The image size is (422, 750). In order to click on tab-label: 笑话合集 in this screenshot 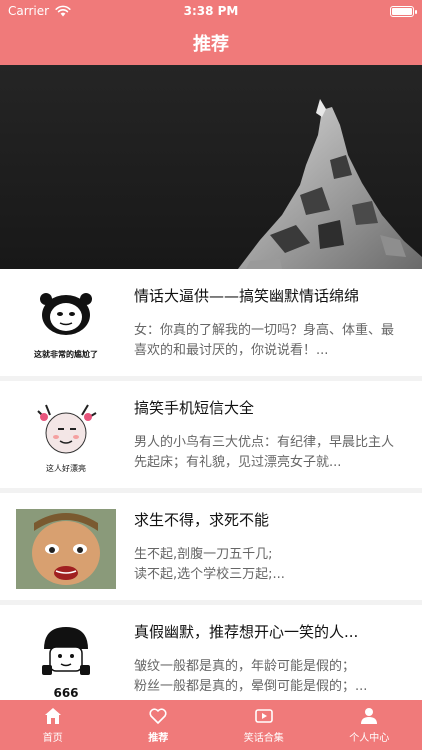, I will do `click(263, 738)`.